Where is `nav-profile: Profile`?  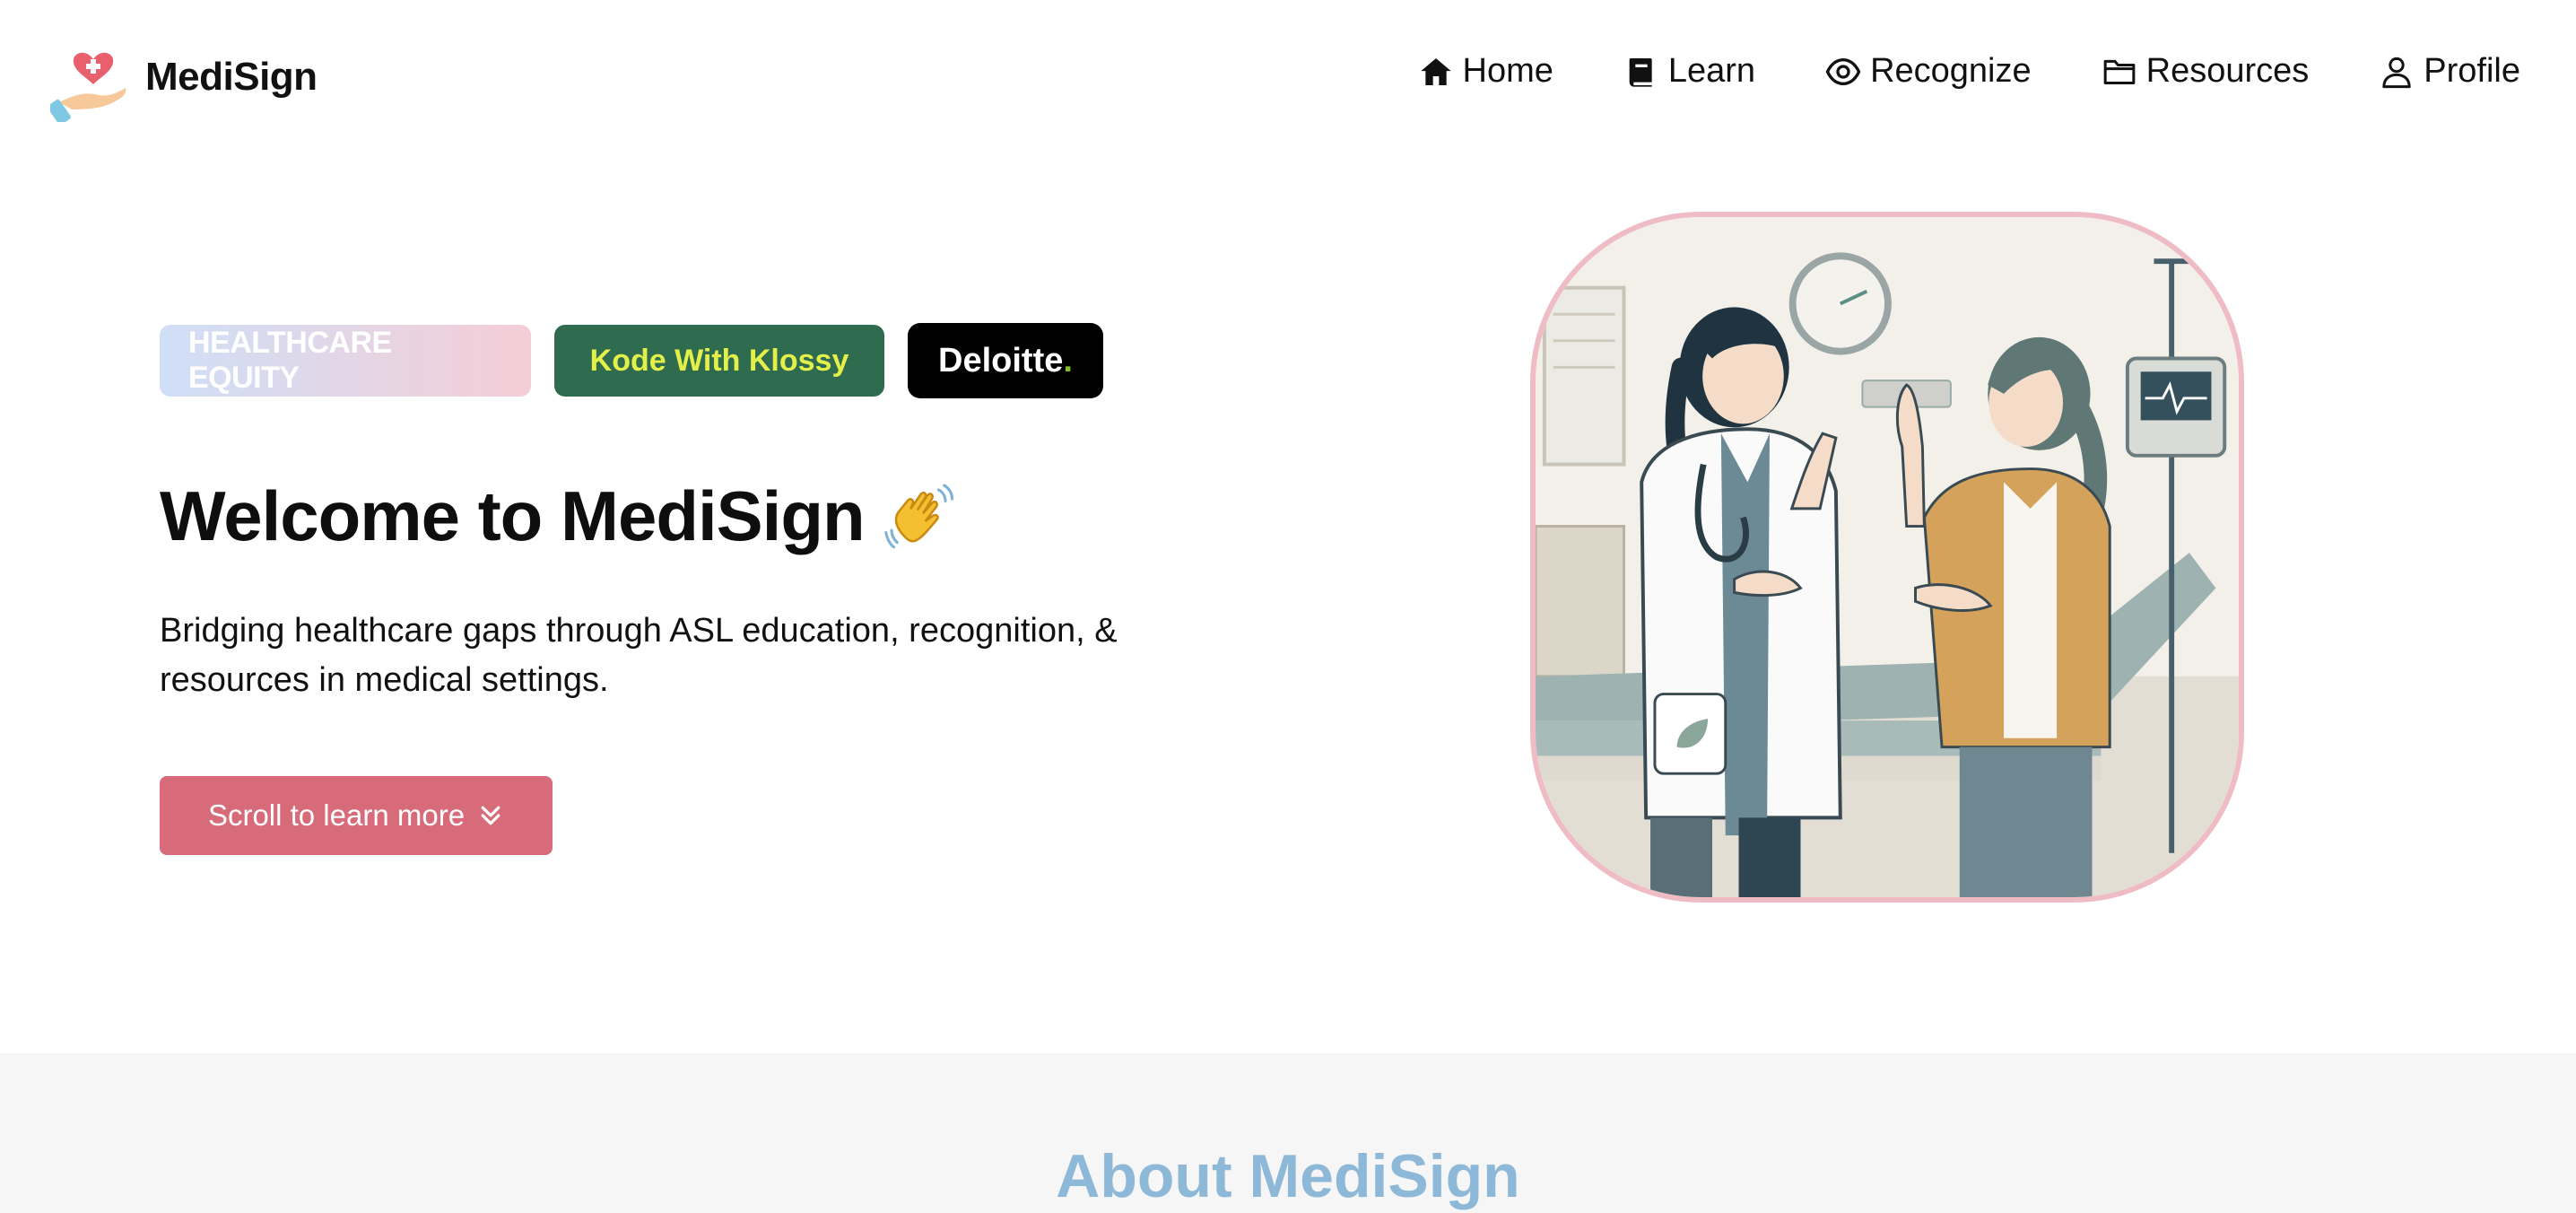 nav-profile: Profile is located at coordinates (2449, 71).